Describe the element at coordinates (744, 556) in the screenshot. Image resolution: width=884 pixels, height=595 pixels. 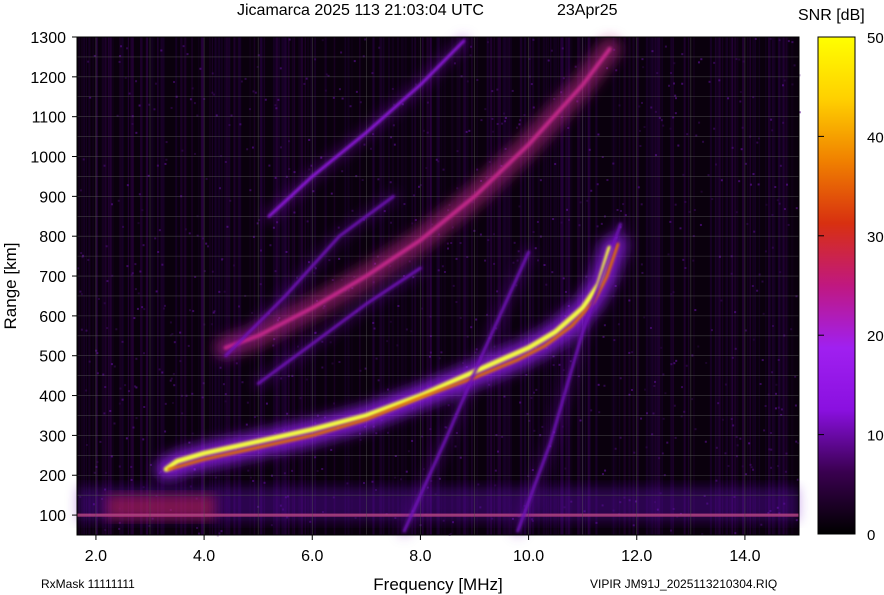
I see `x-tick-label: 14.0` at that location.